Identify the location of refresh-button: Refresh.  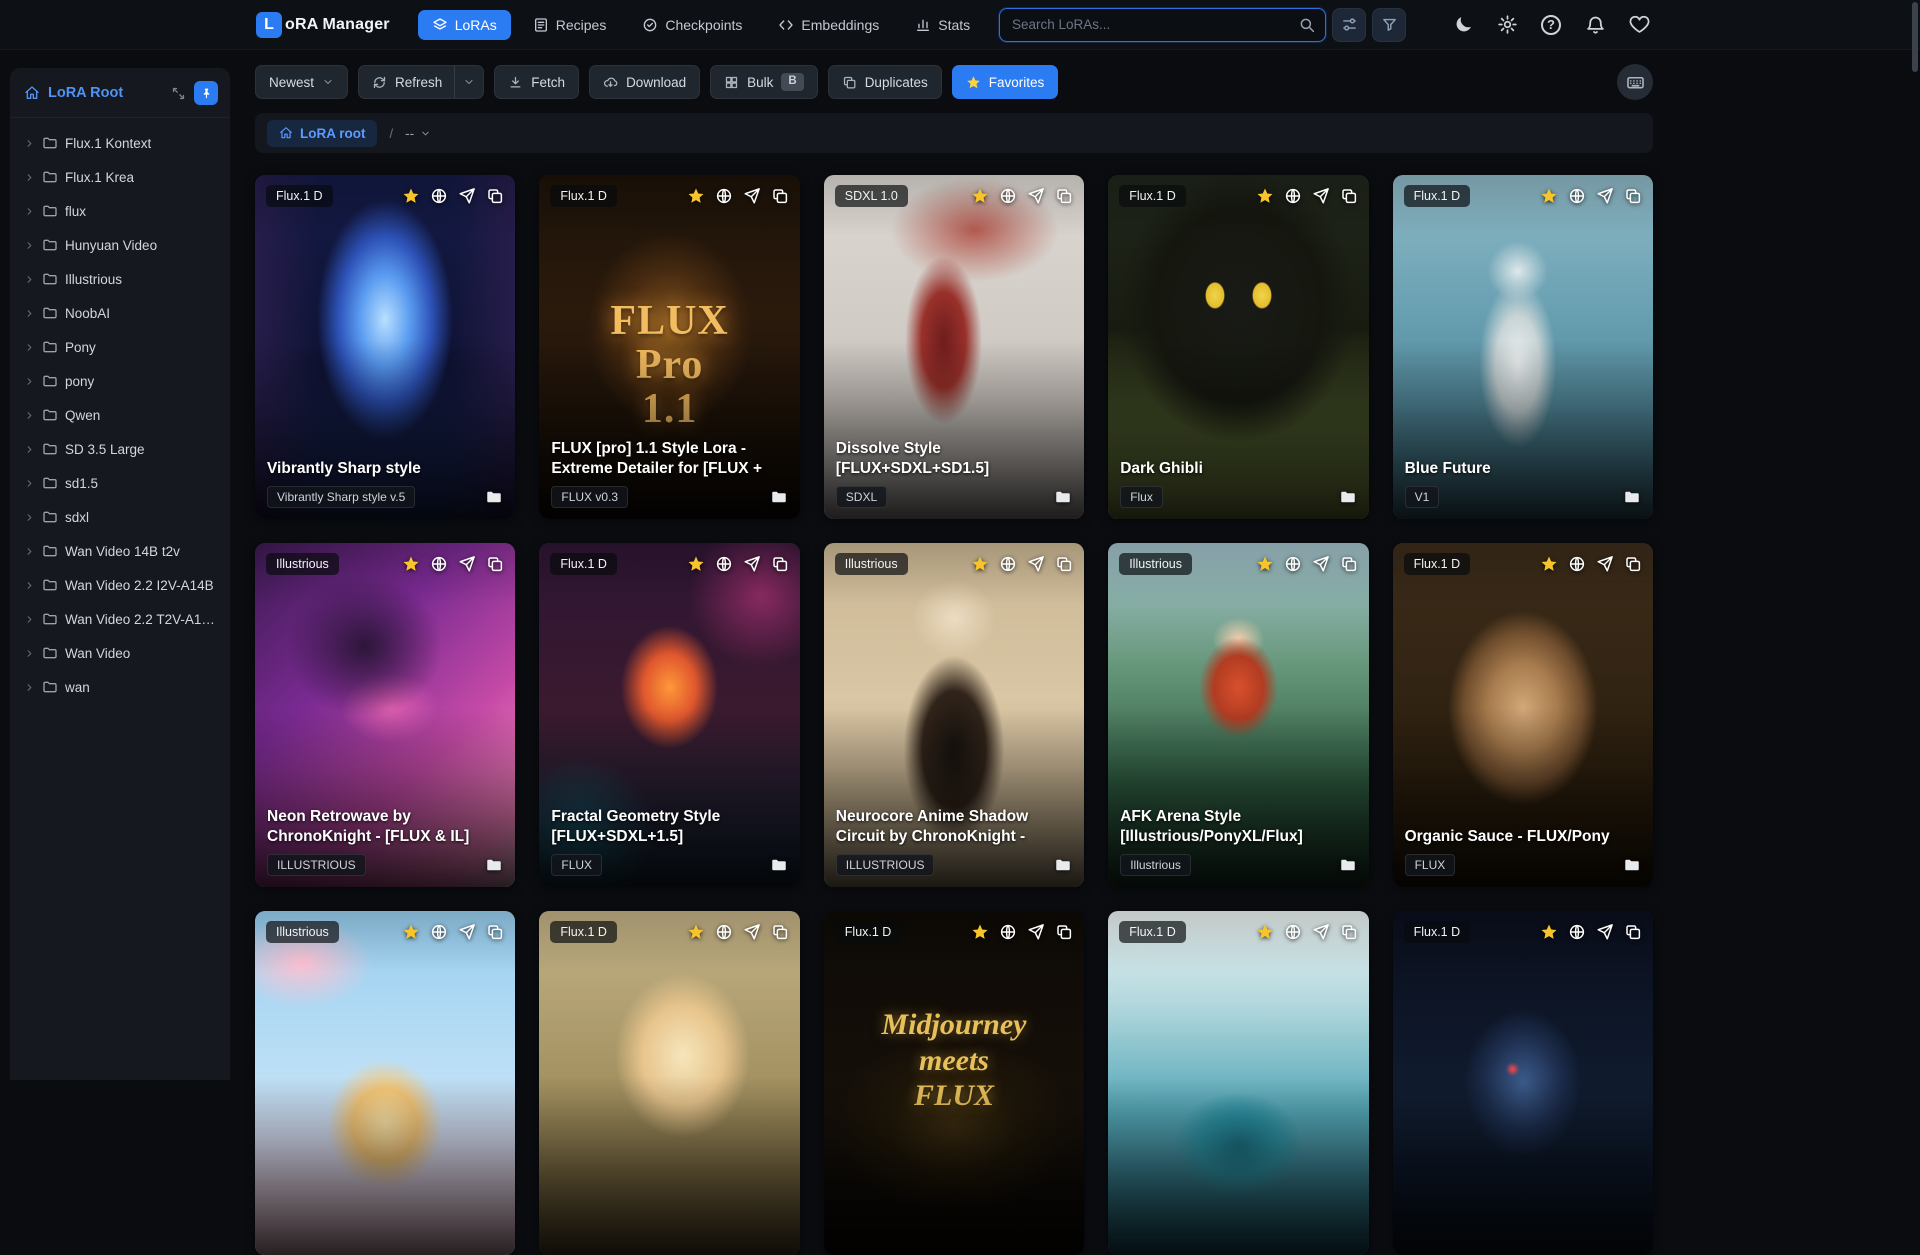
(421, 82).